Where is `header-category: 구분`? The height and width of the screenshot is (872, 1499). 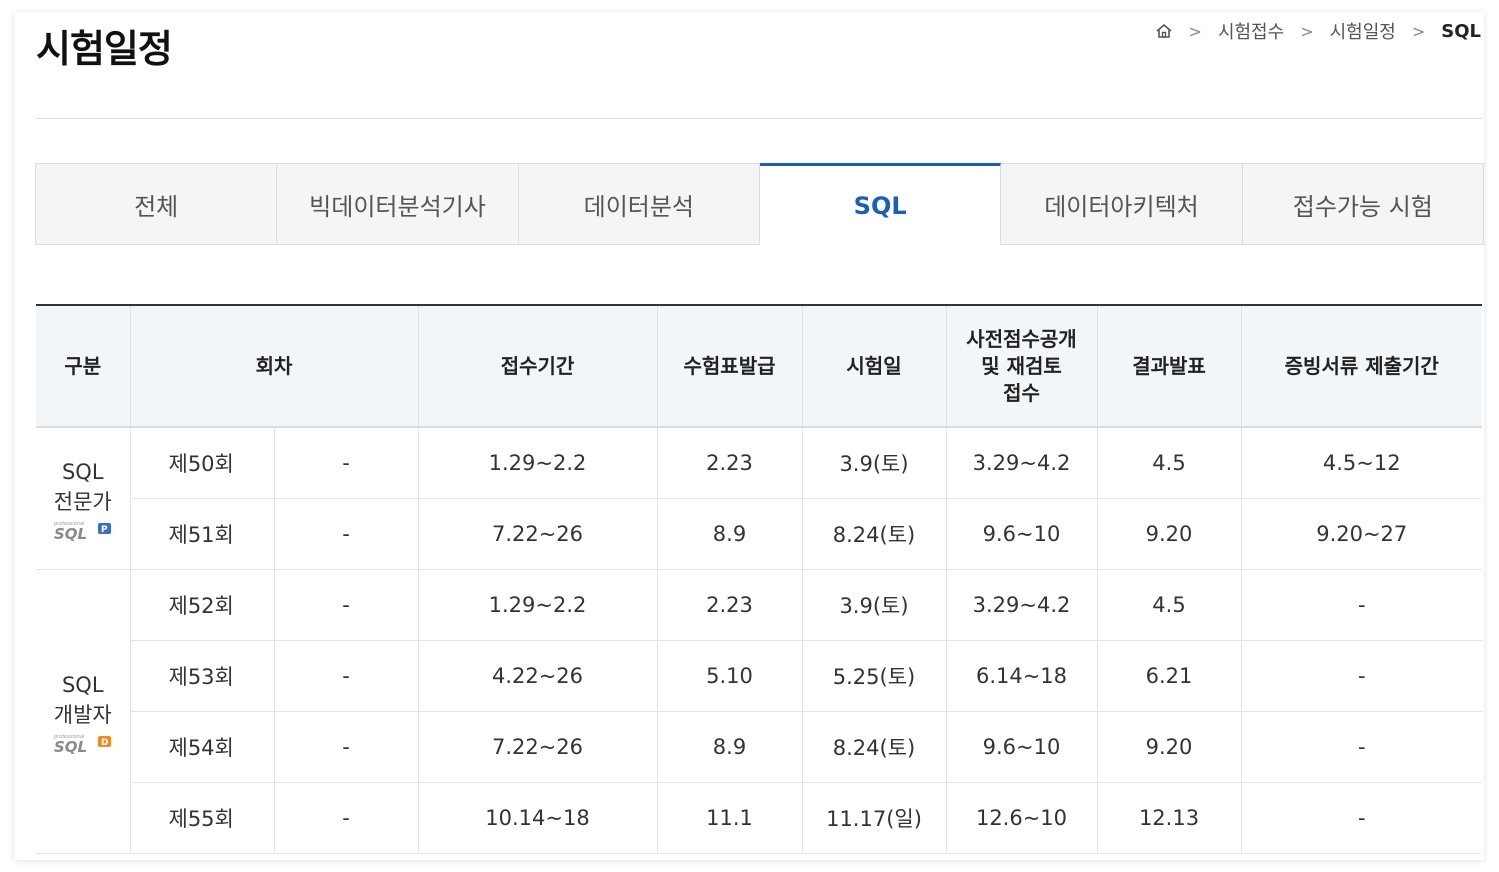 header-category: 구분 is located at coordinates (83, 367).